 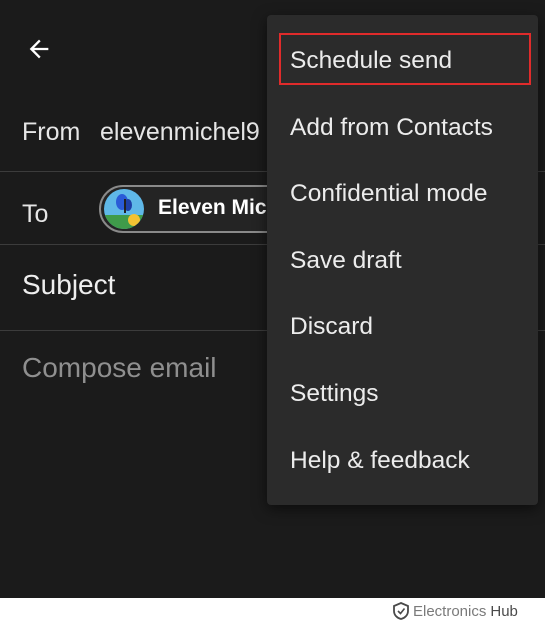 I want to click on menu-item-save-draft: Save draft, so click(x=402, y=261).